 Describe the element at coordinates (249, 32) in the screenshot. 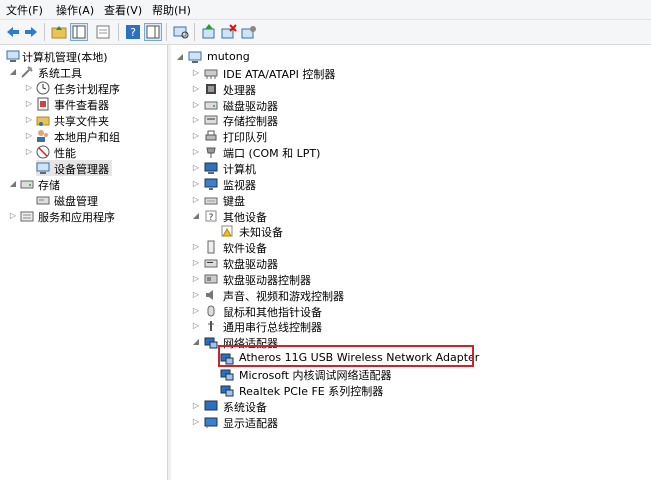

I see `disable-device-icon` at that location.